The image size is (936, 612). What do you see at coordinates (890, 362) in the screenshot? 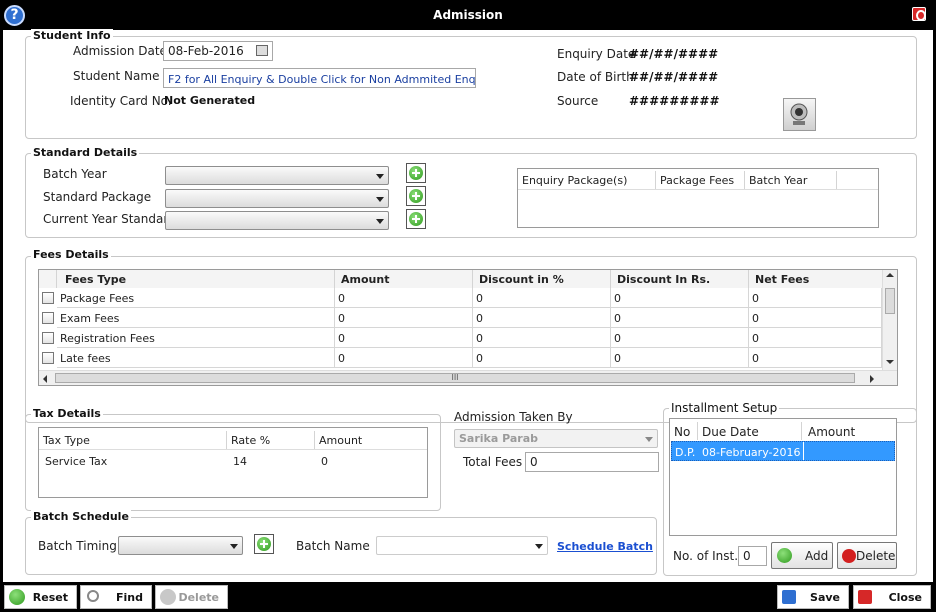
I see `scroll-down-icon` at bounding box center [890, 362].